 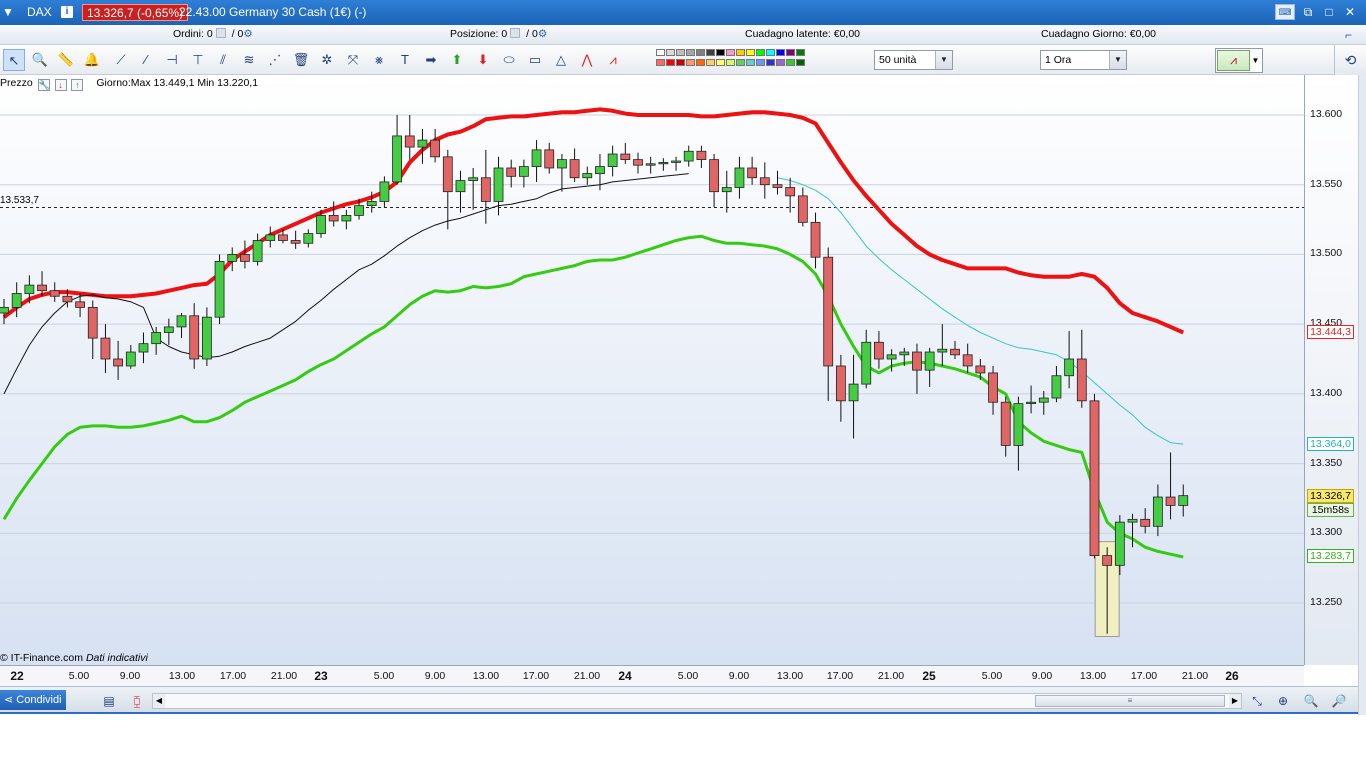 What do you see at coordinates (535, 60) in the screenshot?
I see `rectangle-icon: ▭` at bounding box center [535, 60].